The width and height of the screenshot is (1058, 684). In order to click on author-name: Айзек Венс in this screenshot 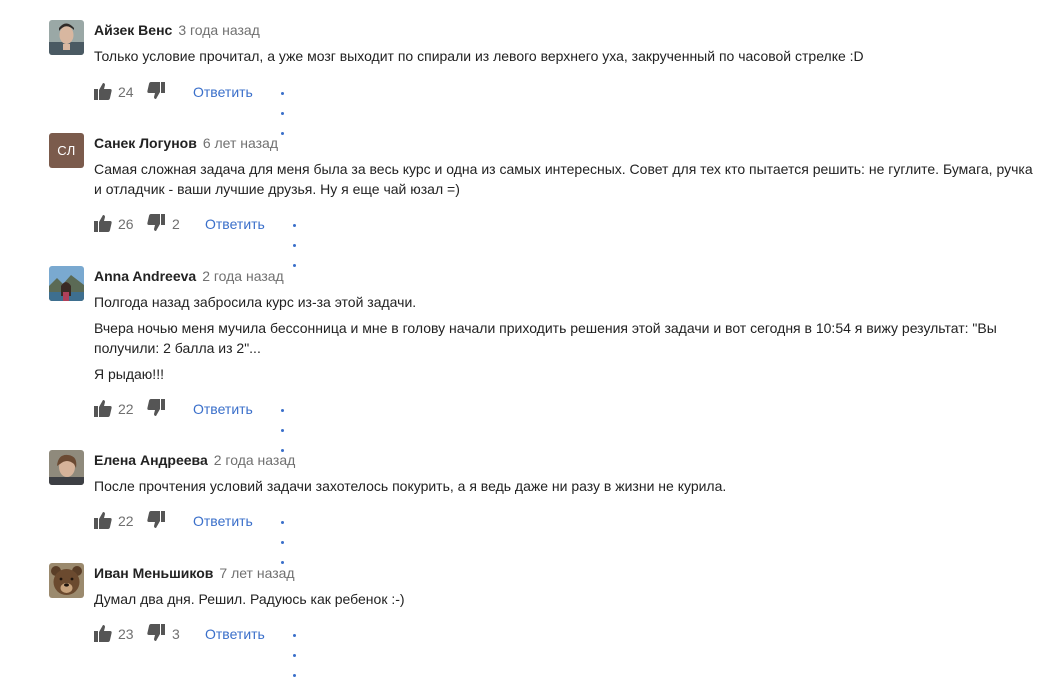, I will do `click(133, 30)`.